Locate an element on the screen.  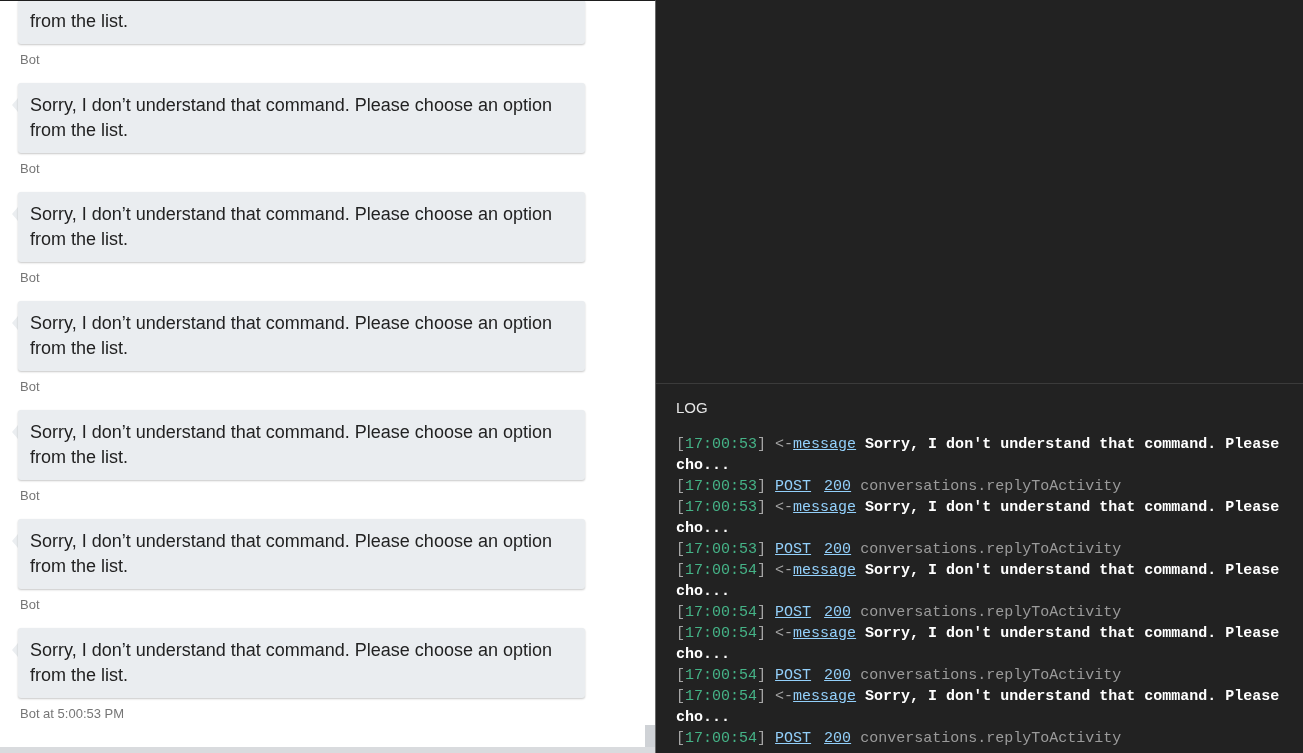
sender-label: Bot at 5:00:53 PM is located at coordinates (72, 714).